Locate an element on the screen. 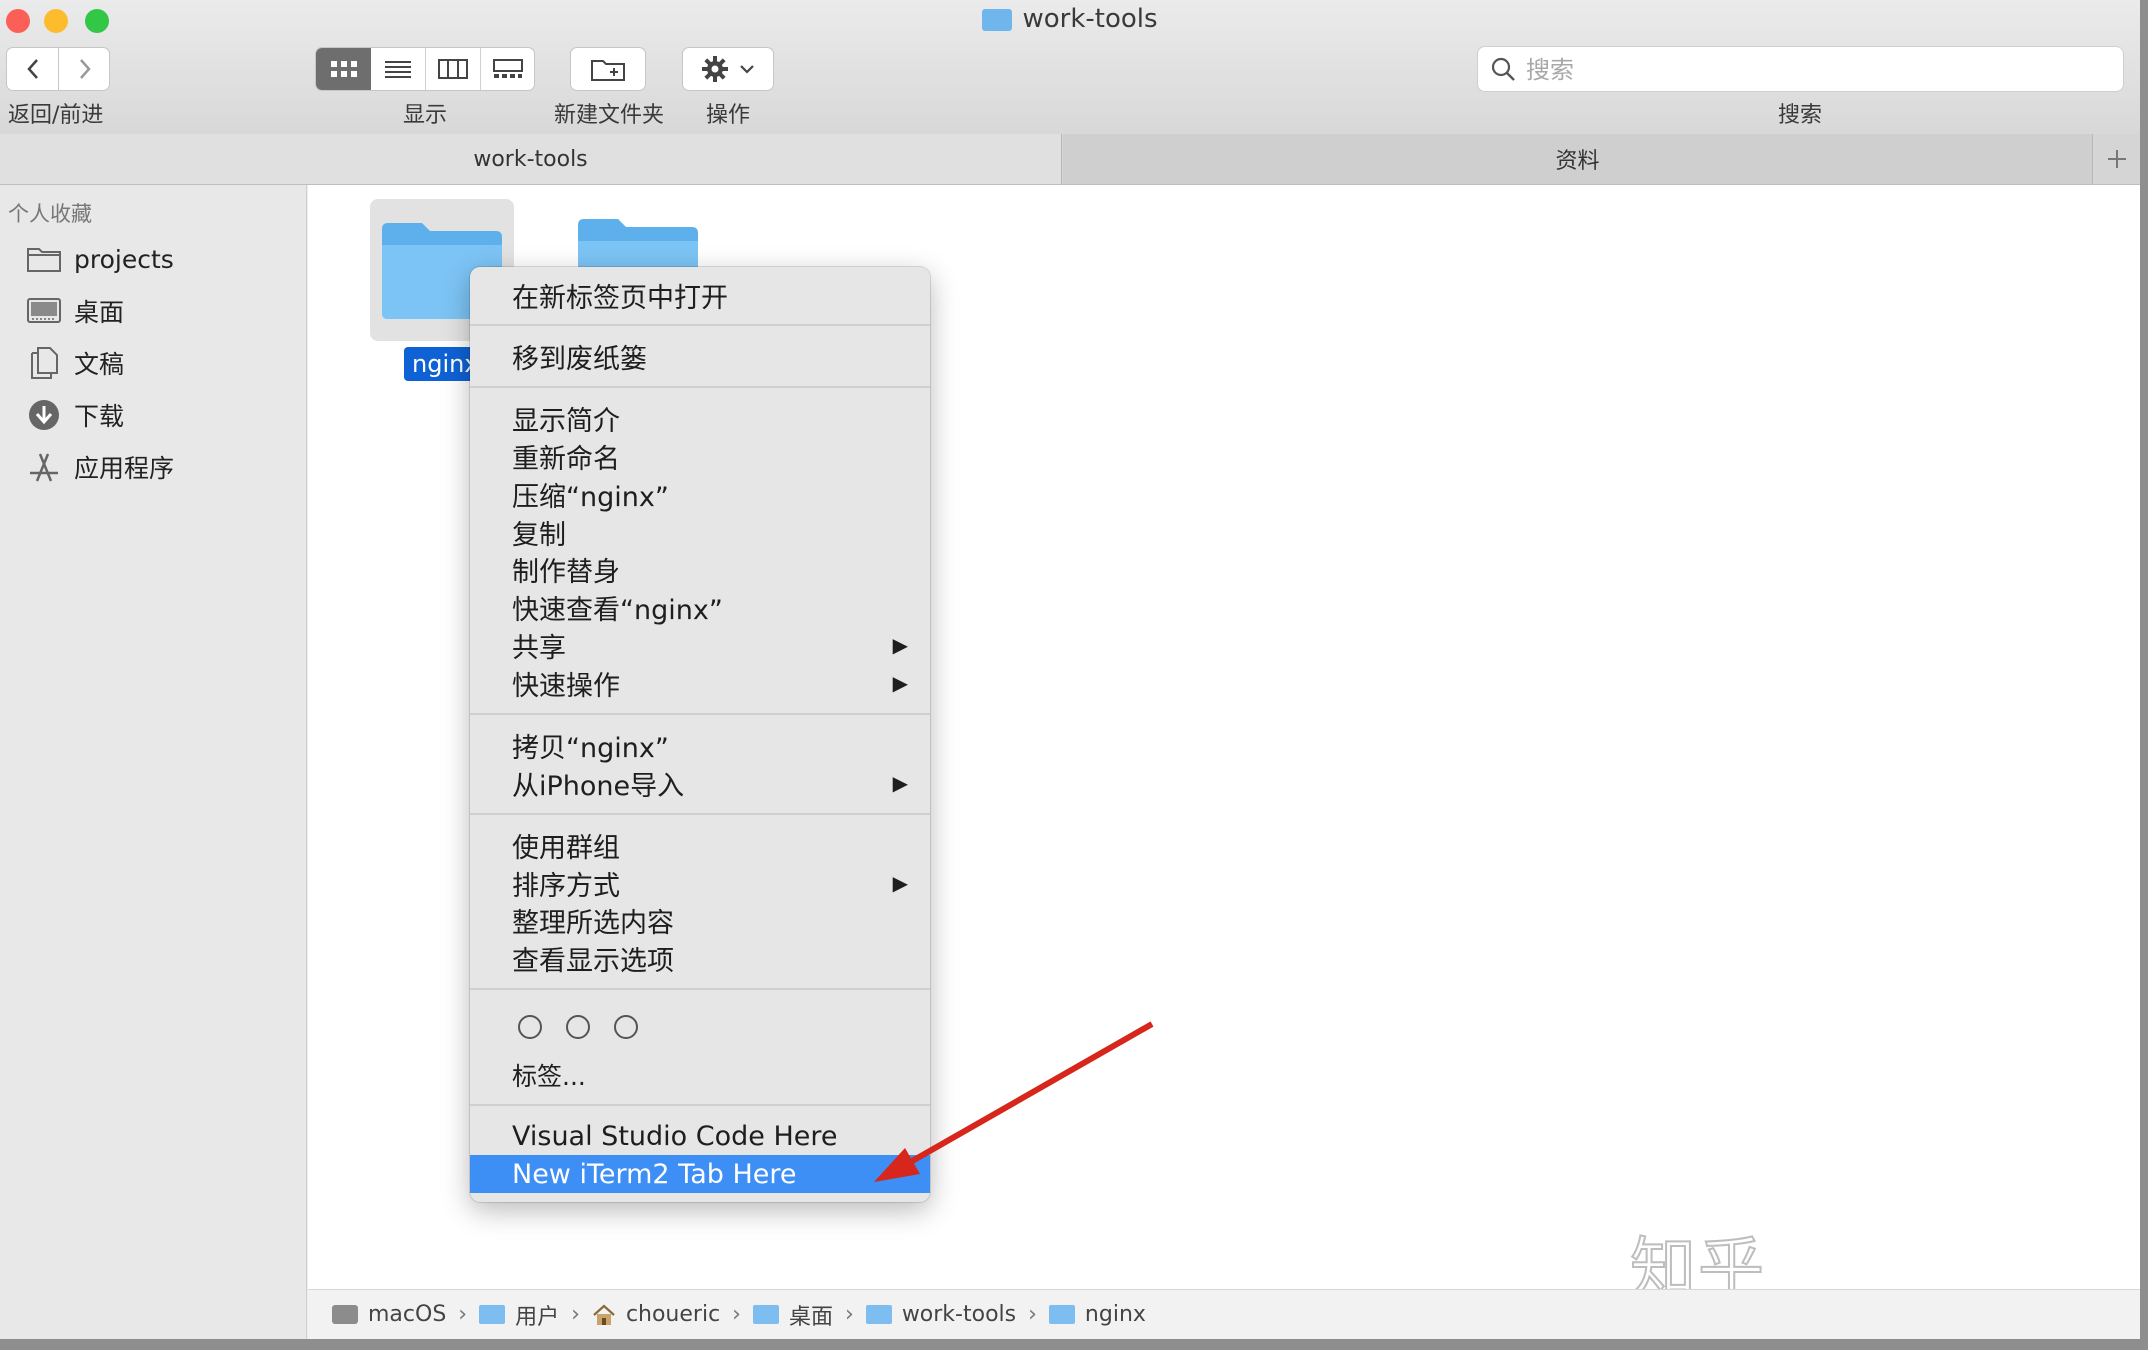 This screenshot has width=2148, height=1350. icon-view-button is located at coordinates (343, 69).